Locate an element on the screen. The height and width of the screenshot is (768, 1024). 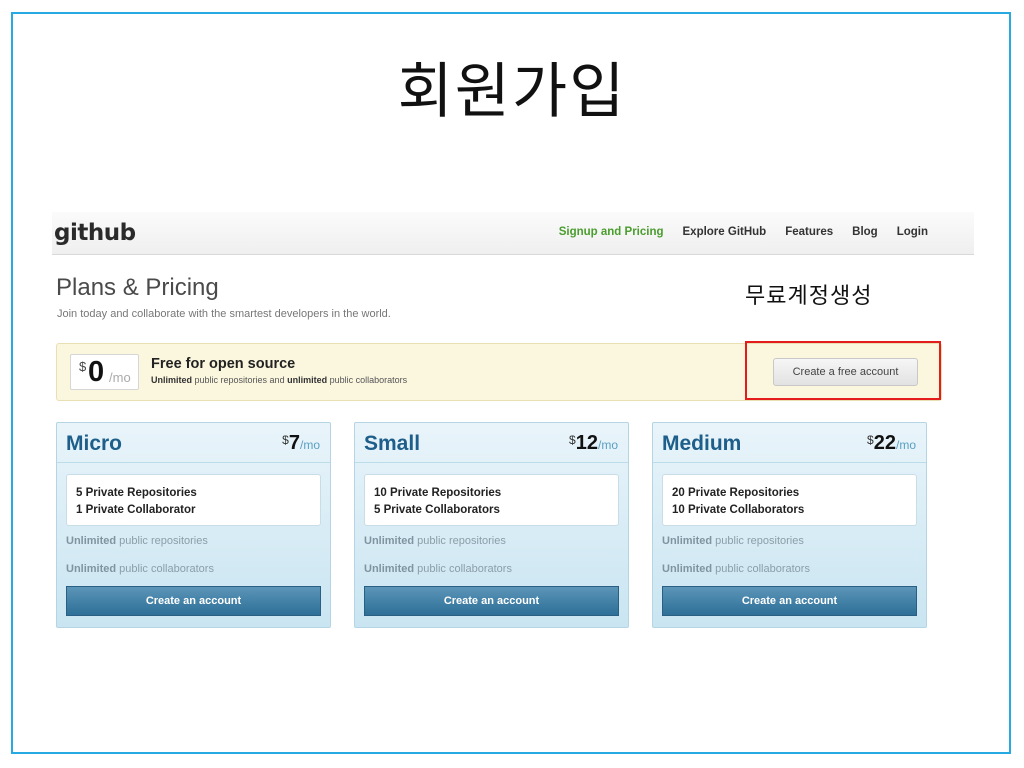
plan-feature: 5 Private Repositories is located at coordinates (136, 493).